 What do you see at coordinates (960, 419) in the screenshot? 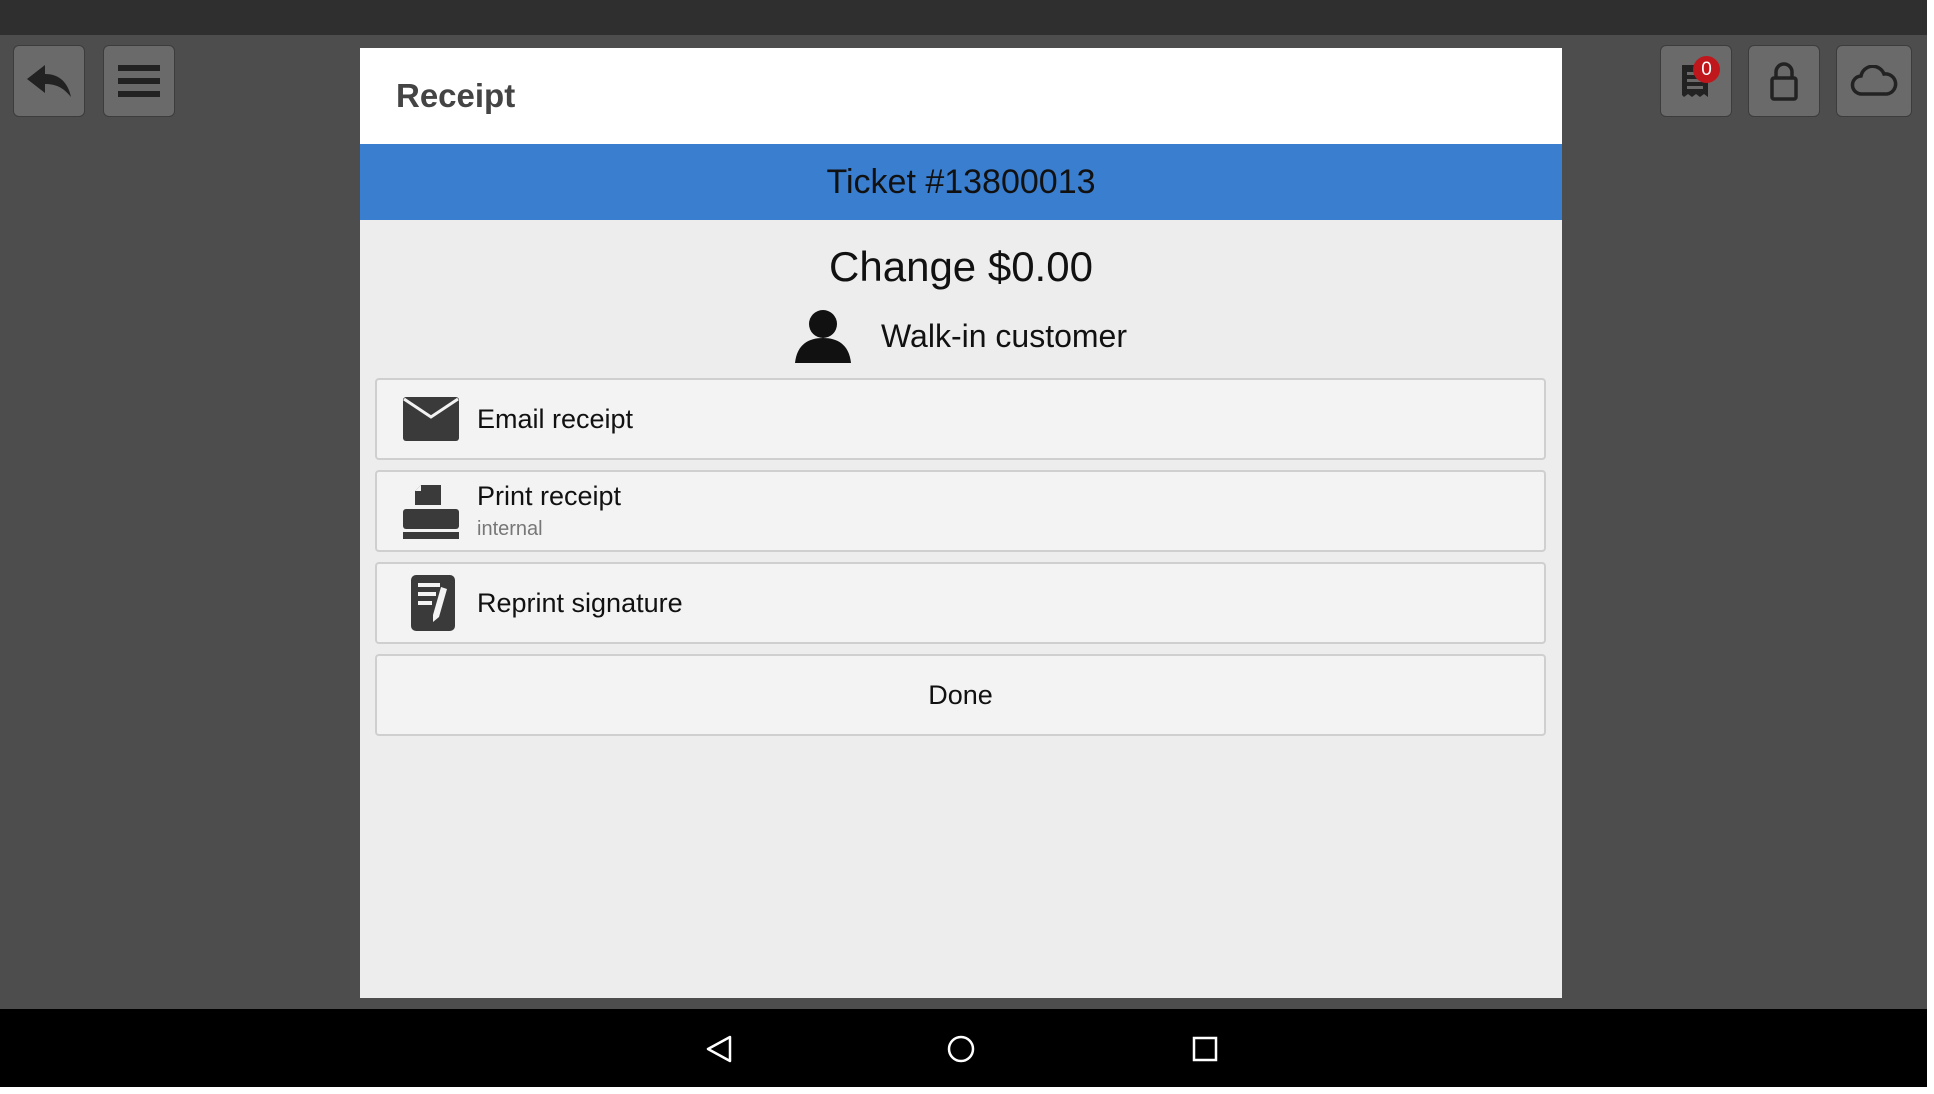
I see `email-receipt-button: Email receipt` at bounding box center [960, 419].